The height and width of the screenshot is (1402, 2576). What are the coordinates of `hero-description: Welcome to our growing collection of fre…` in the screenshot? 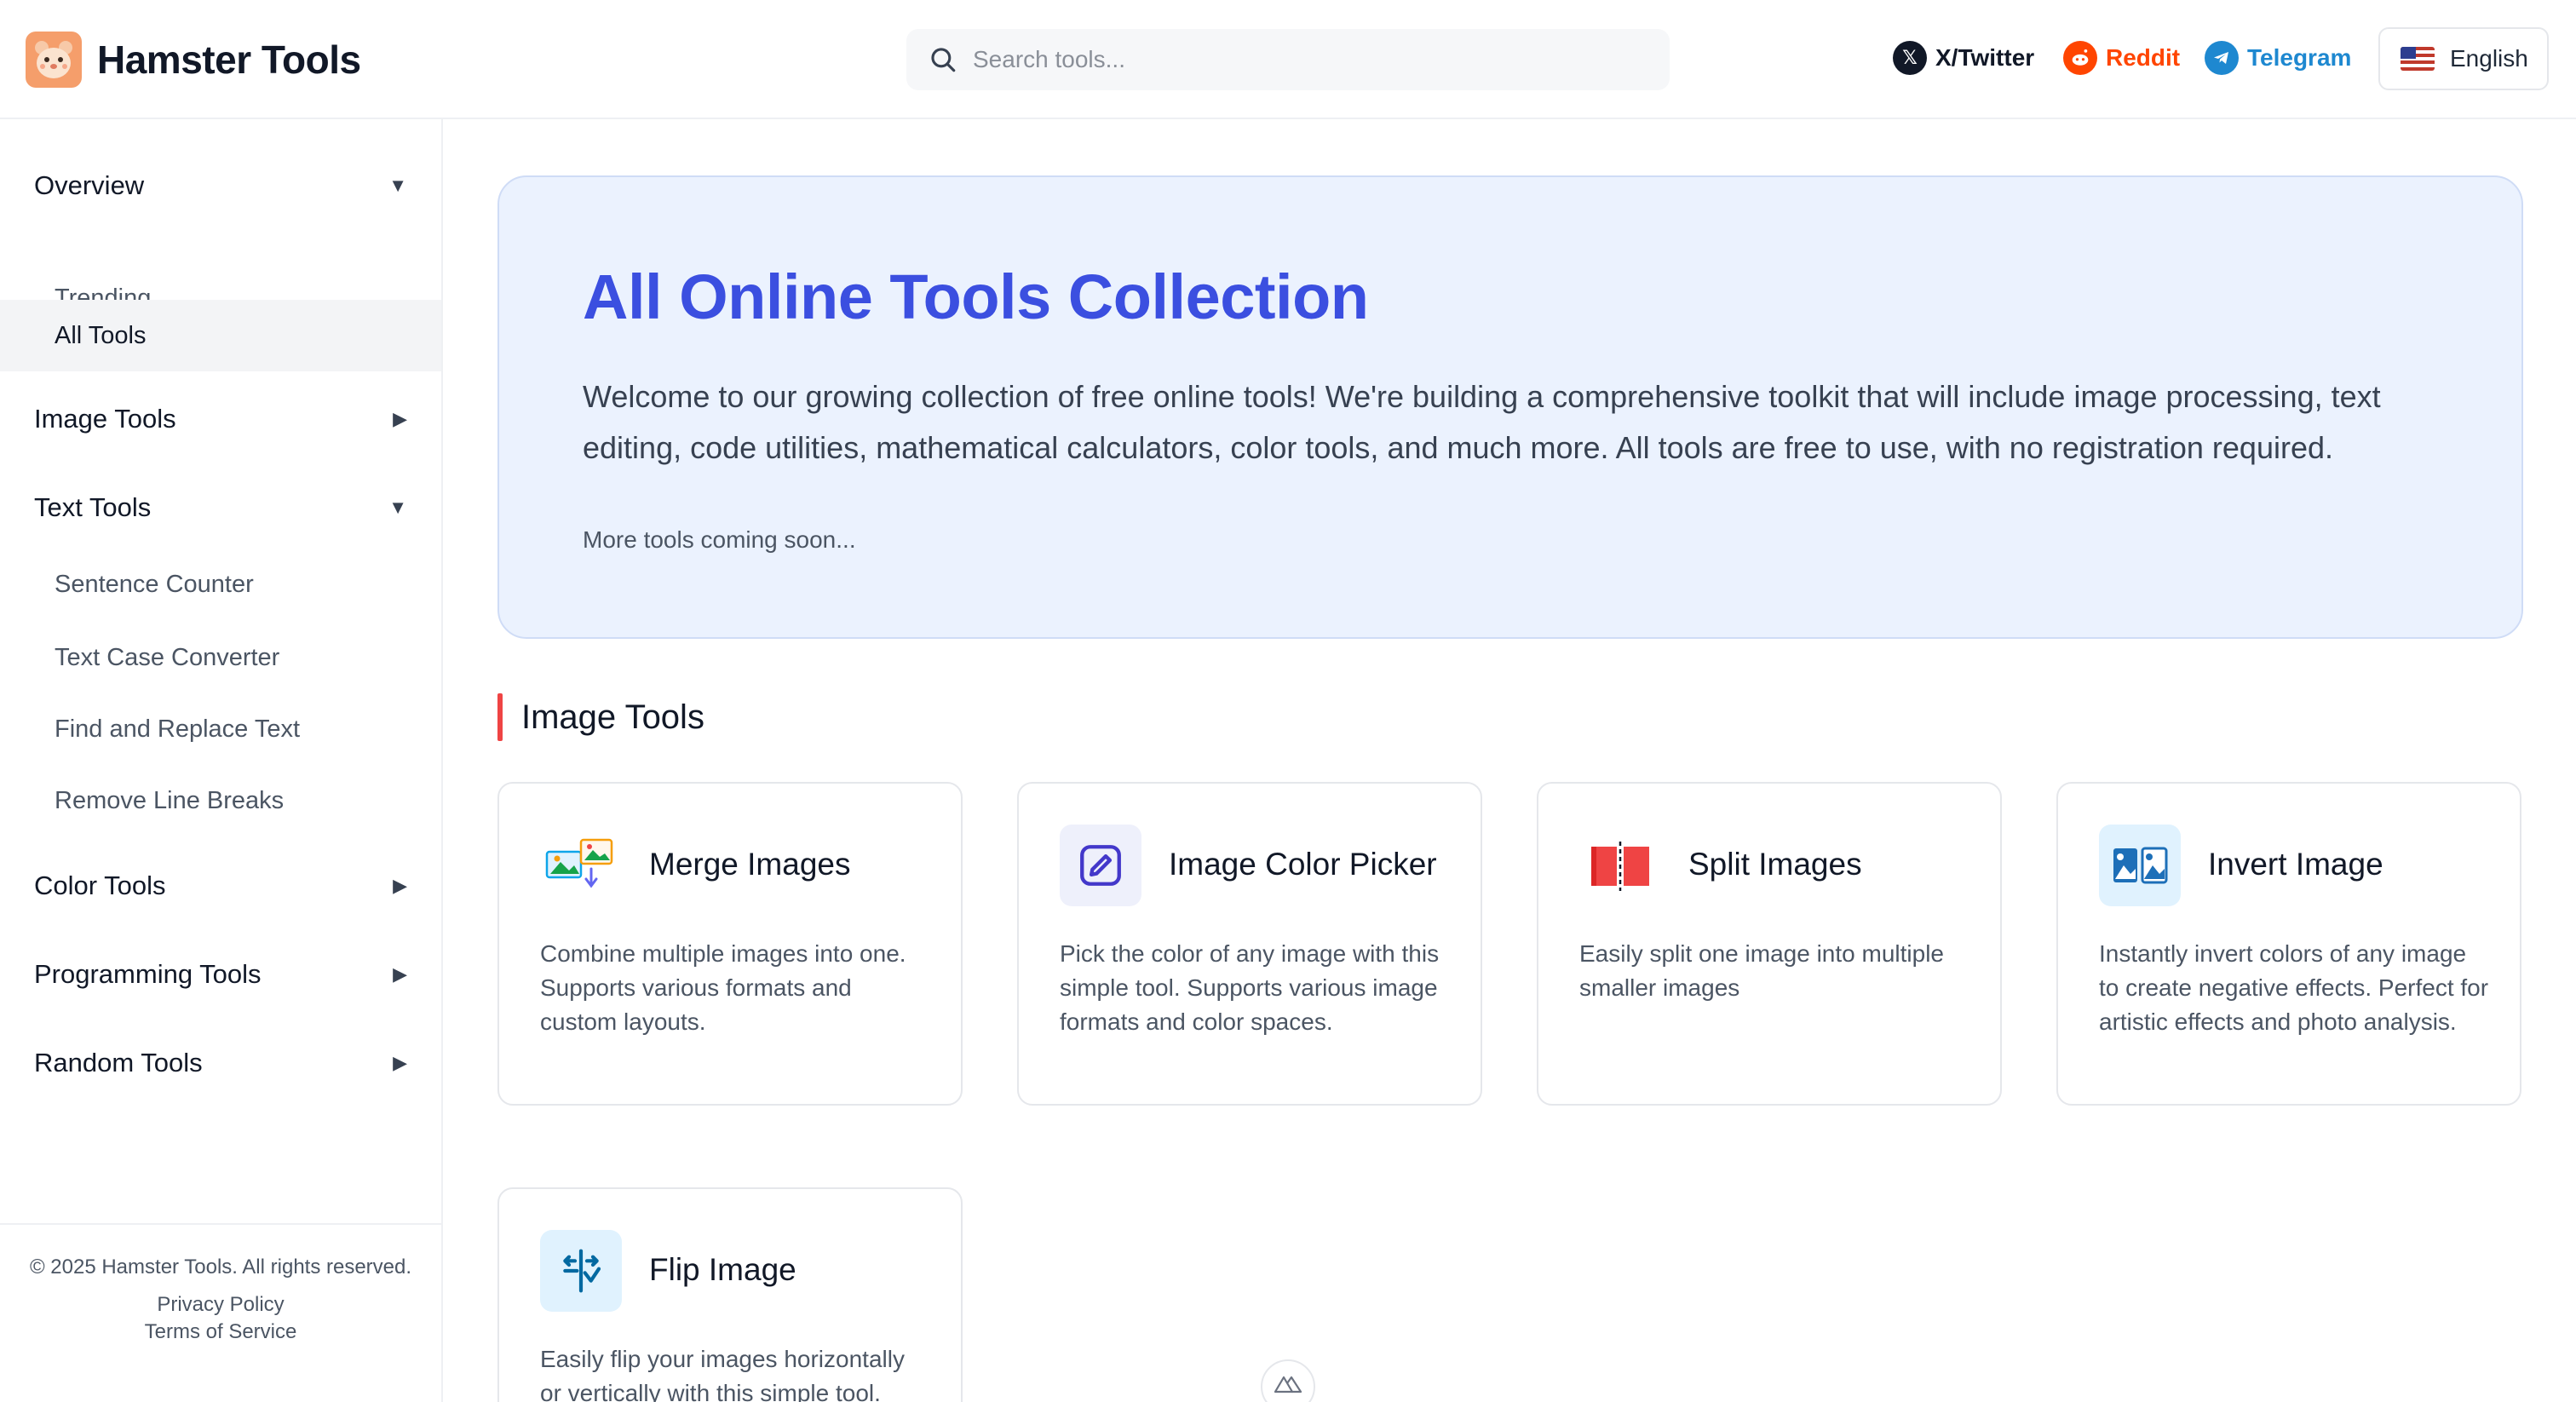 It's located at (1482, 422).